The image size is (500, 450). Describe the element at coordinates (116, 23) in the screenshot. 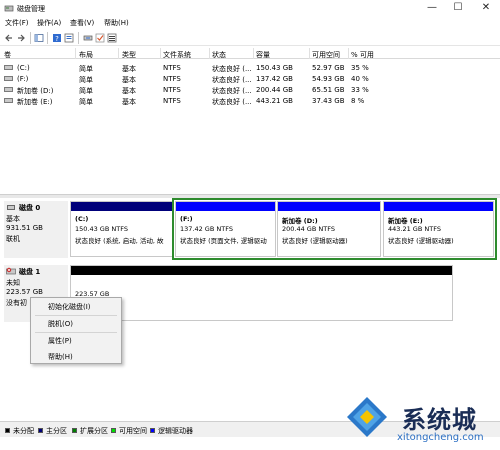

I see `menu-help: 帮助(H)` at that location.